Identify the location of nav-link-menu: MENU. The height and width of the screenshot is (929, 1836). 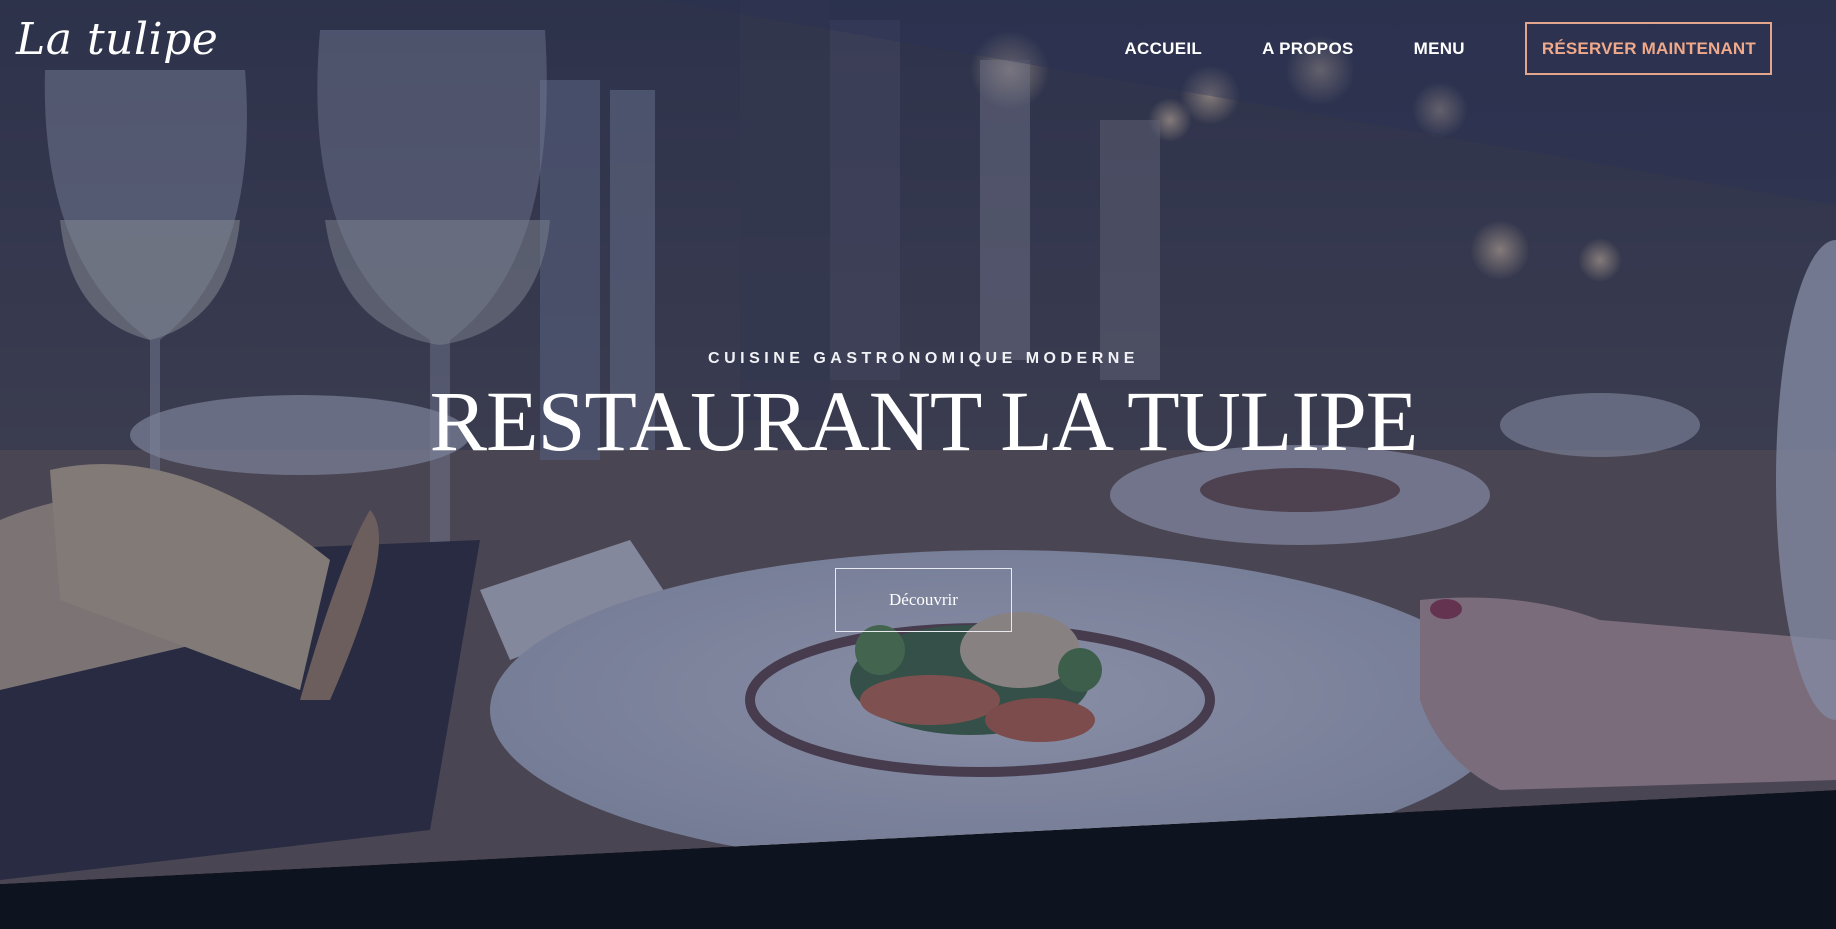
(1439, 49).